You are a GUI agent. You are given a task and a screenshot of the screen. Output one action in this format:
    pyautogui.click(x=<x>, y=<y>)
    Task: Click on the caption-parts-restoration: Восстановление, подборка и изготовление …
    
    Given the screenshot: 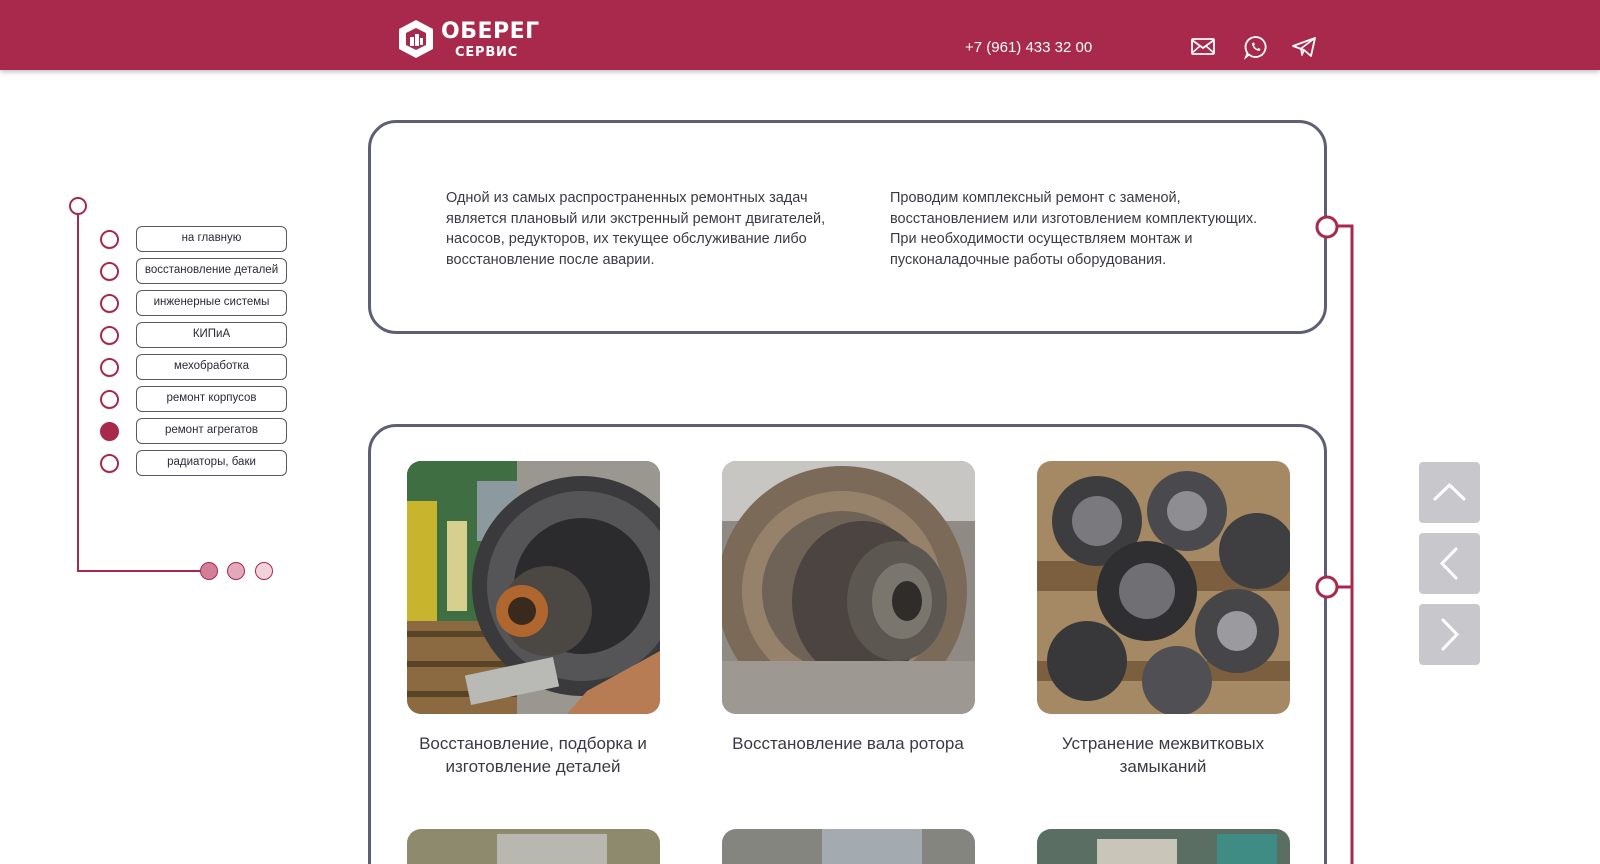 What is the action you would take?
    pyautogui.click(x=533, y=755)
    